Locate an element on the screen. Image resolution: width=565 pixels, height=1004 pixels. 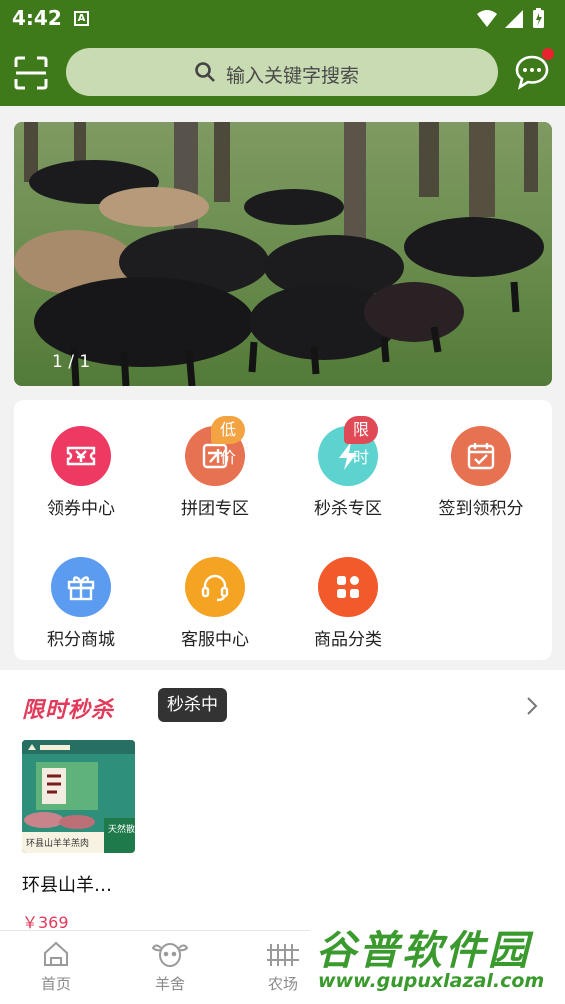
menu-checkin-points: 签到领积分 is located at coordinates (481, 472).